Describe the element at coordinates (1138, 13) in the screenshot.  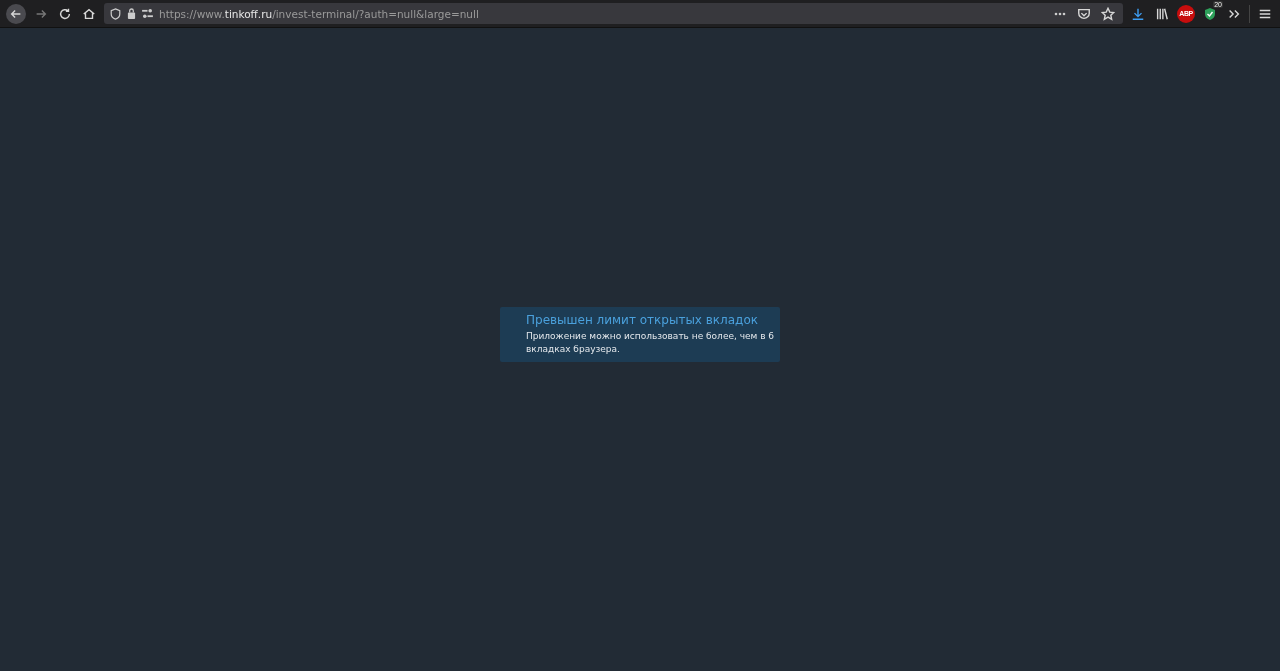
I see `download-icon` at that location.